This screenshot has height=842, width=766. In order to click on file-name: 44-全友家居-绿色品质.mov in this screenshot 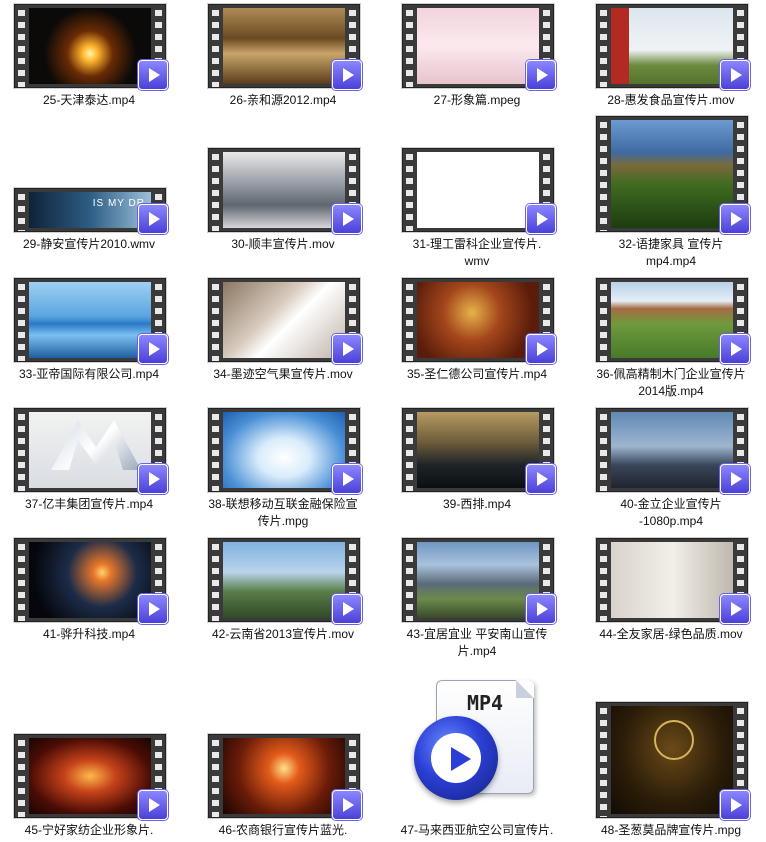, I will do `click(671, 634)`.